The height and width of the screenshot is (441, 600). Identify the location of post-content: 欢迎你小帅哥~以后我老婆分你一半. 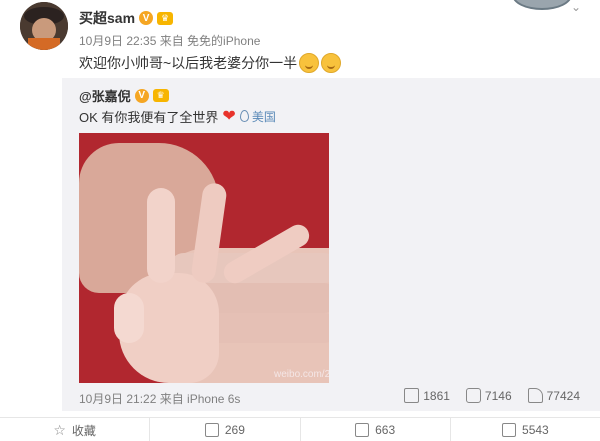
(210, 63).